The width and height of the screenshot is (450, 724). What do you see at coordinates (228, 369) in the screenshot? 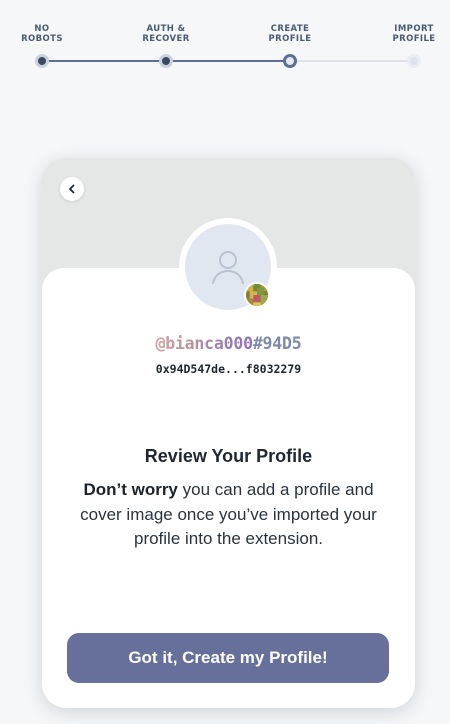
I see `wallet-address: 0x94D547de...f8032279` at bounding box center [228, 369].